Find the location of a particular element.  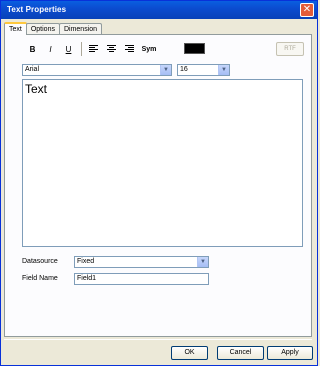

field-name-label: Field Name is located at coordinates (40, 278).